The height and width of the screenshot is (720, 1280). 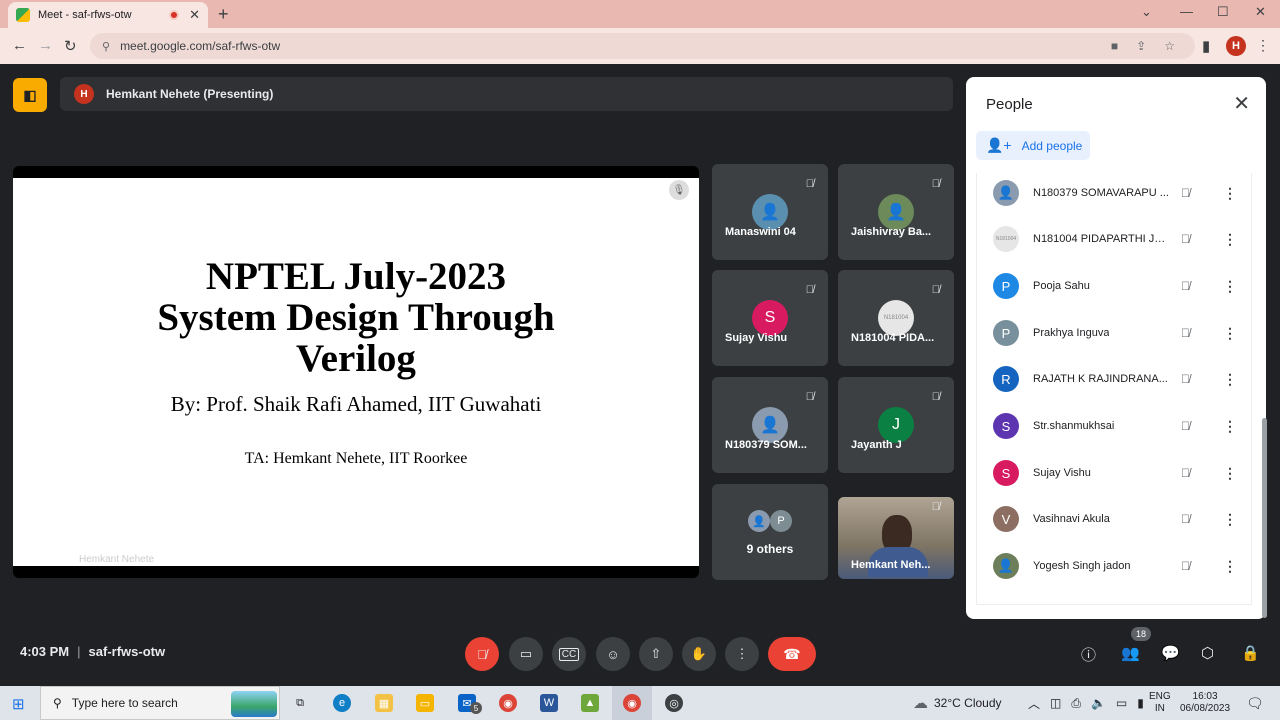 I want to click on others-tile: 👤 P 9 others, so click(x=770, y=532).